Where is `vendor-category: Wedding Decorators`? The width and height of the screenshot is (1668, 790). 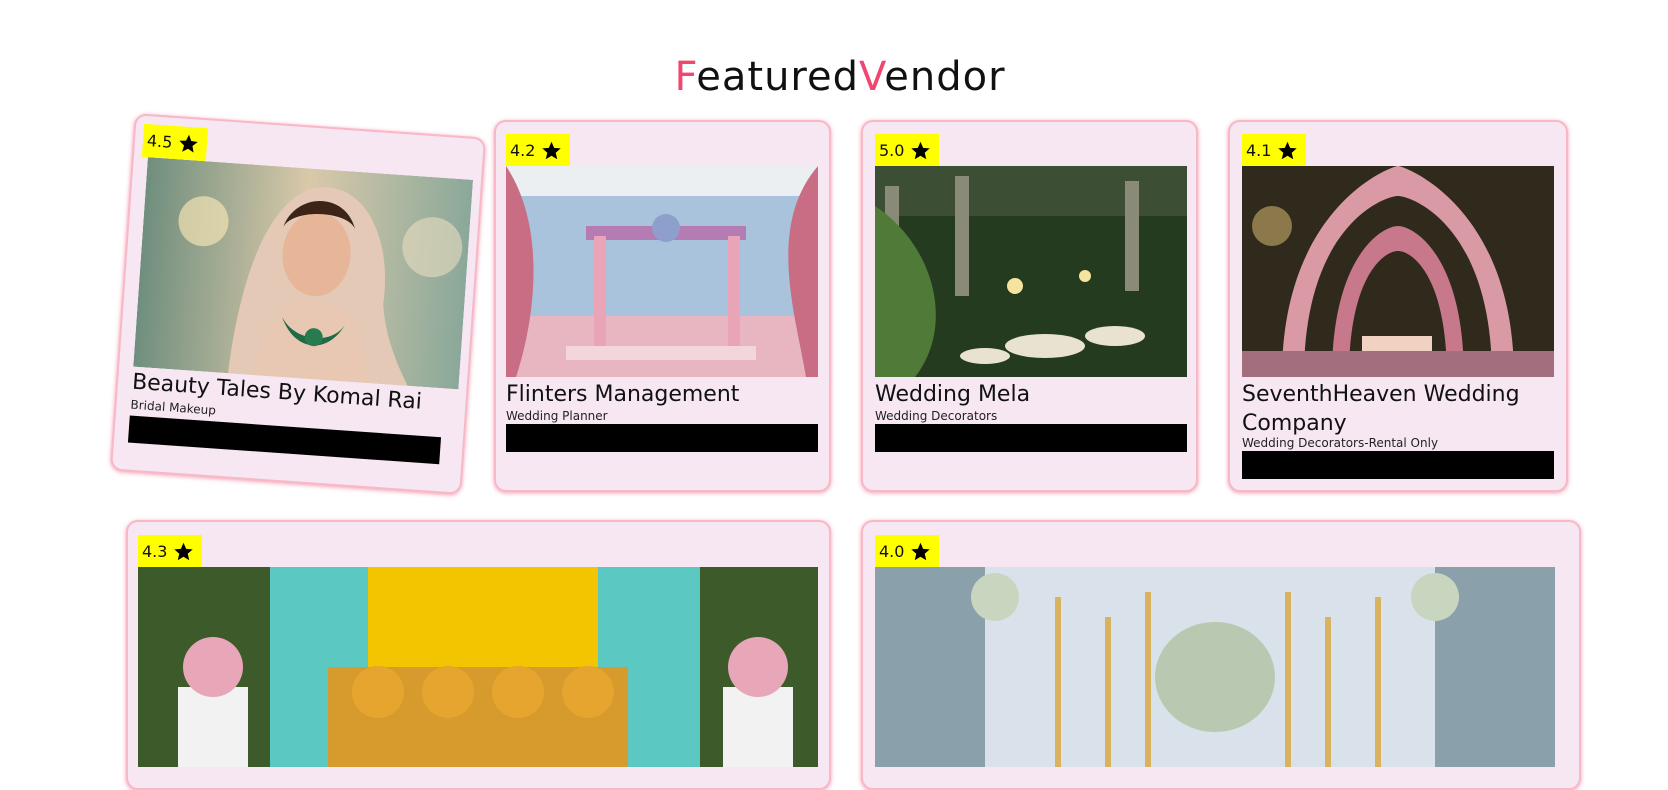 vendor-category: Wedding Decorators is located at coordinates (936, 416).